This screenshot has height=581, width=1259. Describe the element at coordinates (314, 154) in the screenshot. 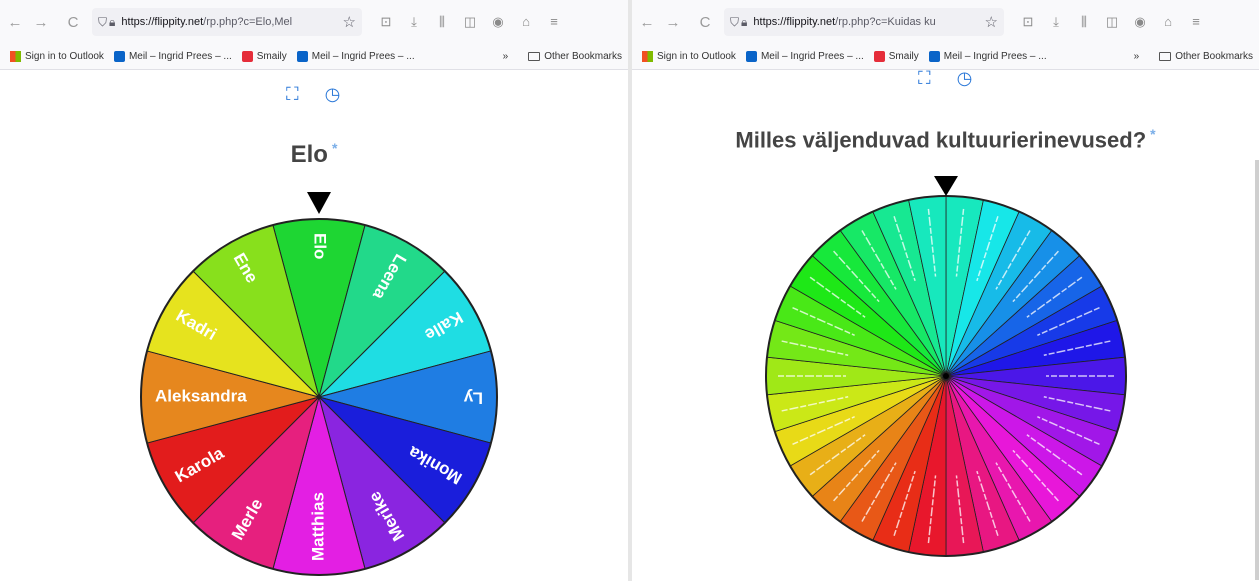

I see `wheel-title: Elo *` at that location.